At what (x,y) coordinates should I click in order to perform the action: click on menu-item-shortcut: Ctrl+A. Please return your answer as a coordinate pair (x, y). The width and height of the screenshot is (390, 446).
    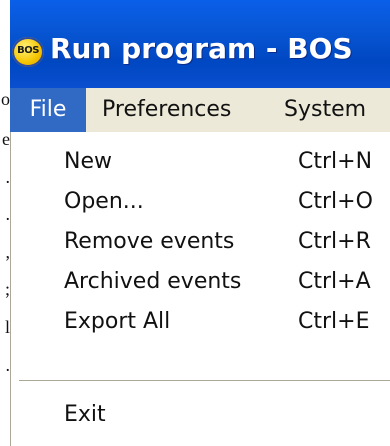
    Looking at the image, I should click on (334, 281).